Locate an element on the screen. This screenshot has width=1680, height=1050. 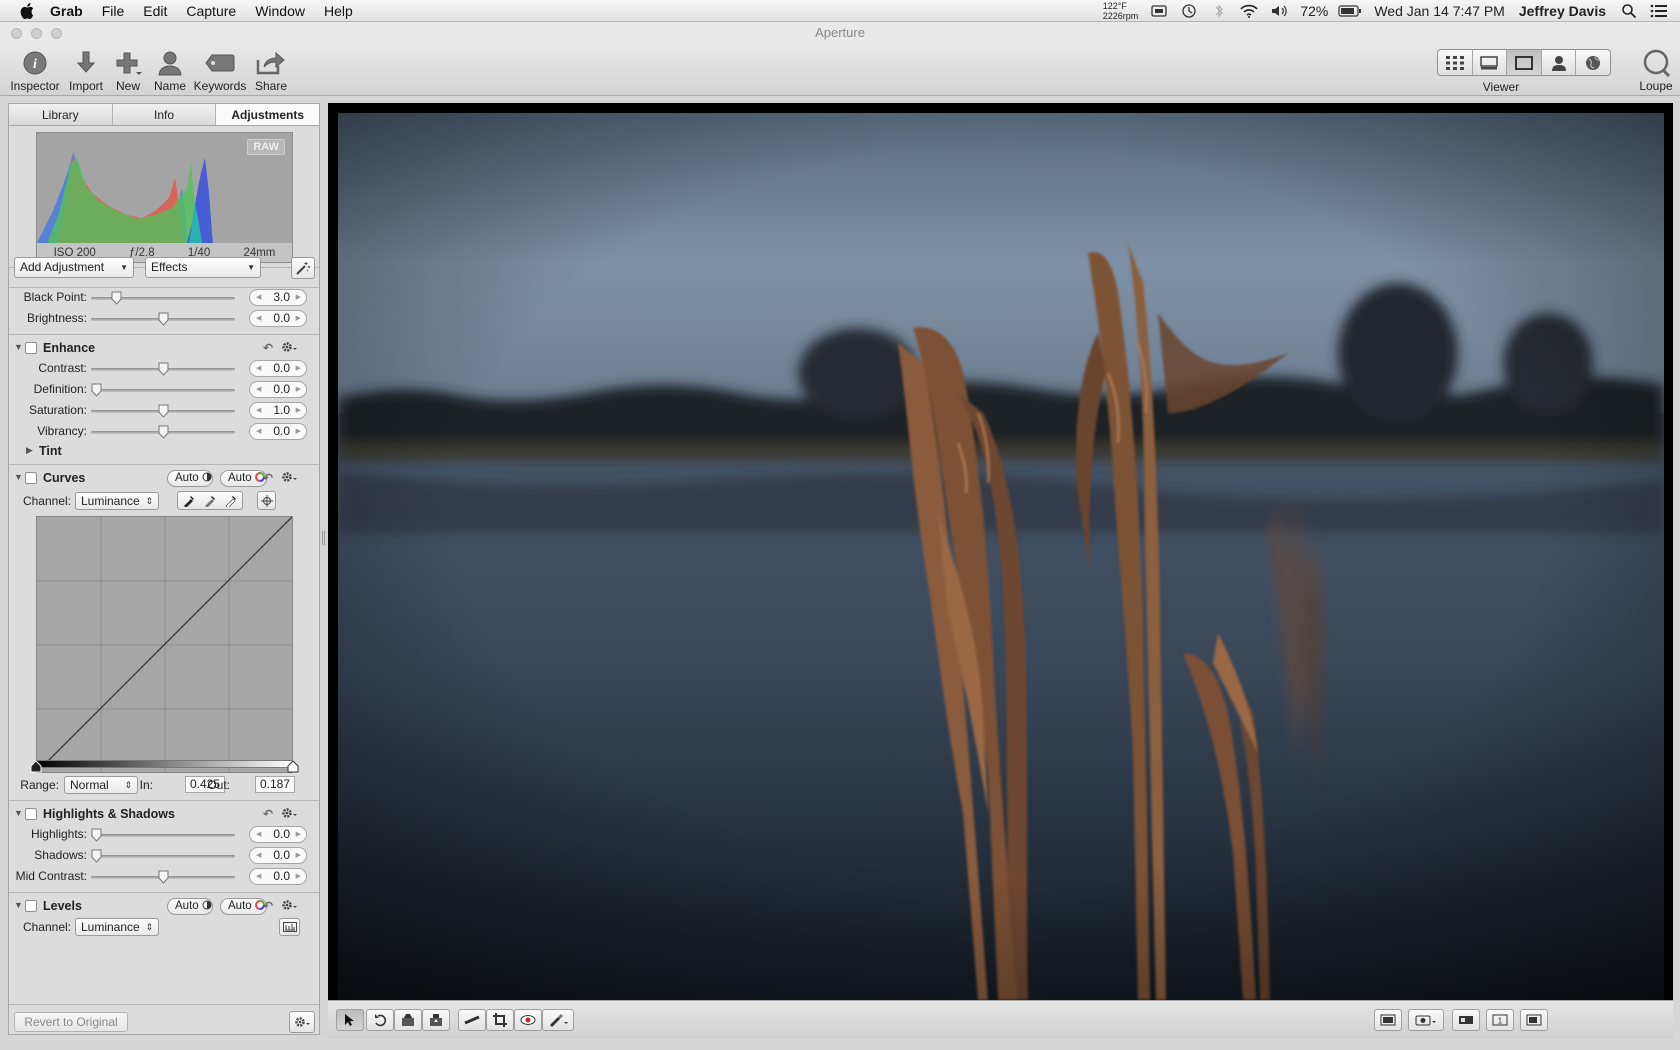
disclosure-triangle-icon: ▶ is located at coordinates (29, 450).